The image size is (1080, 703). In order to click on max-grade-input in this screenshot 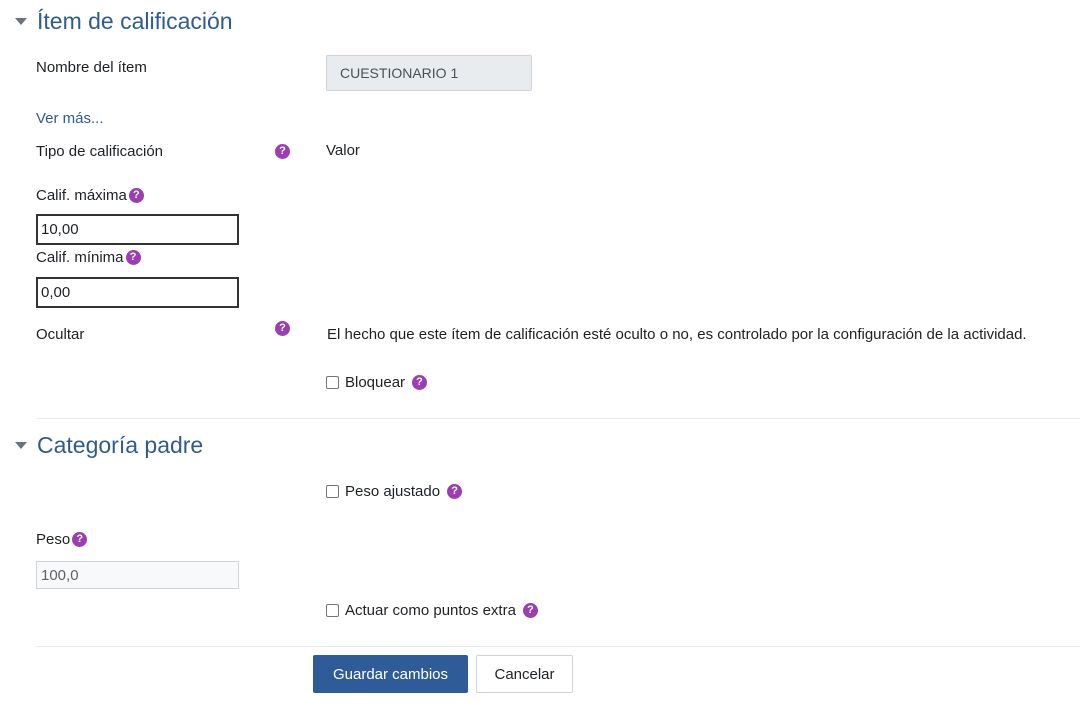, I will do `click(137, 229)`.